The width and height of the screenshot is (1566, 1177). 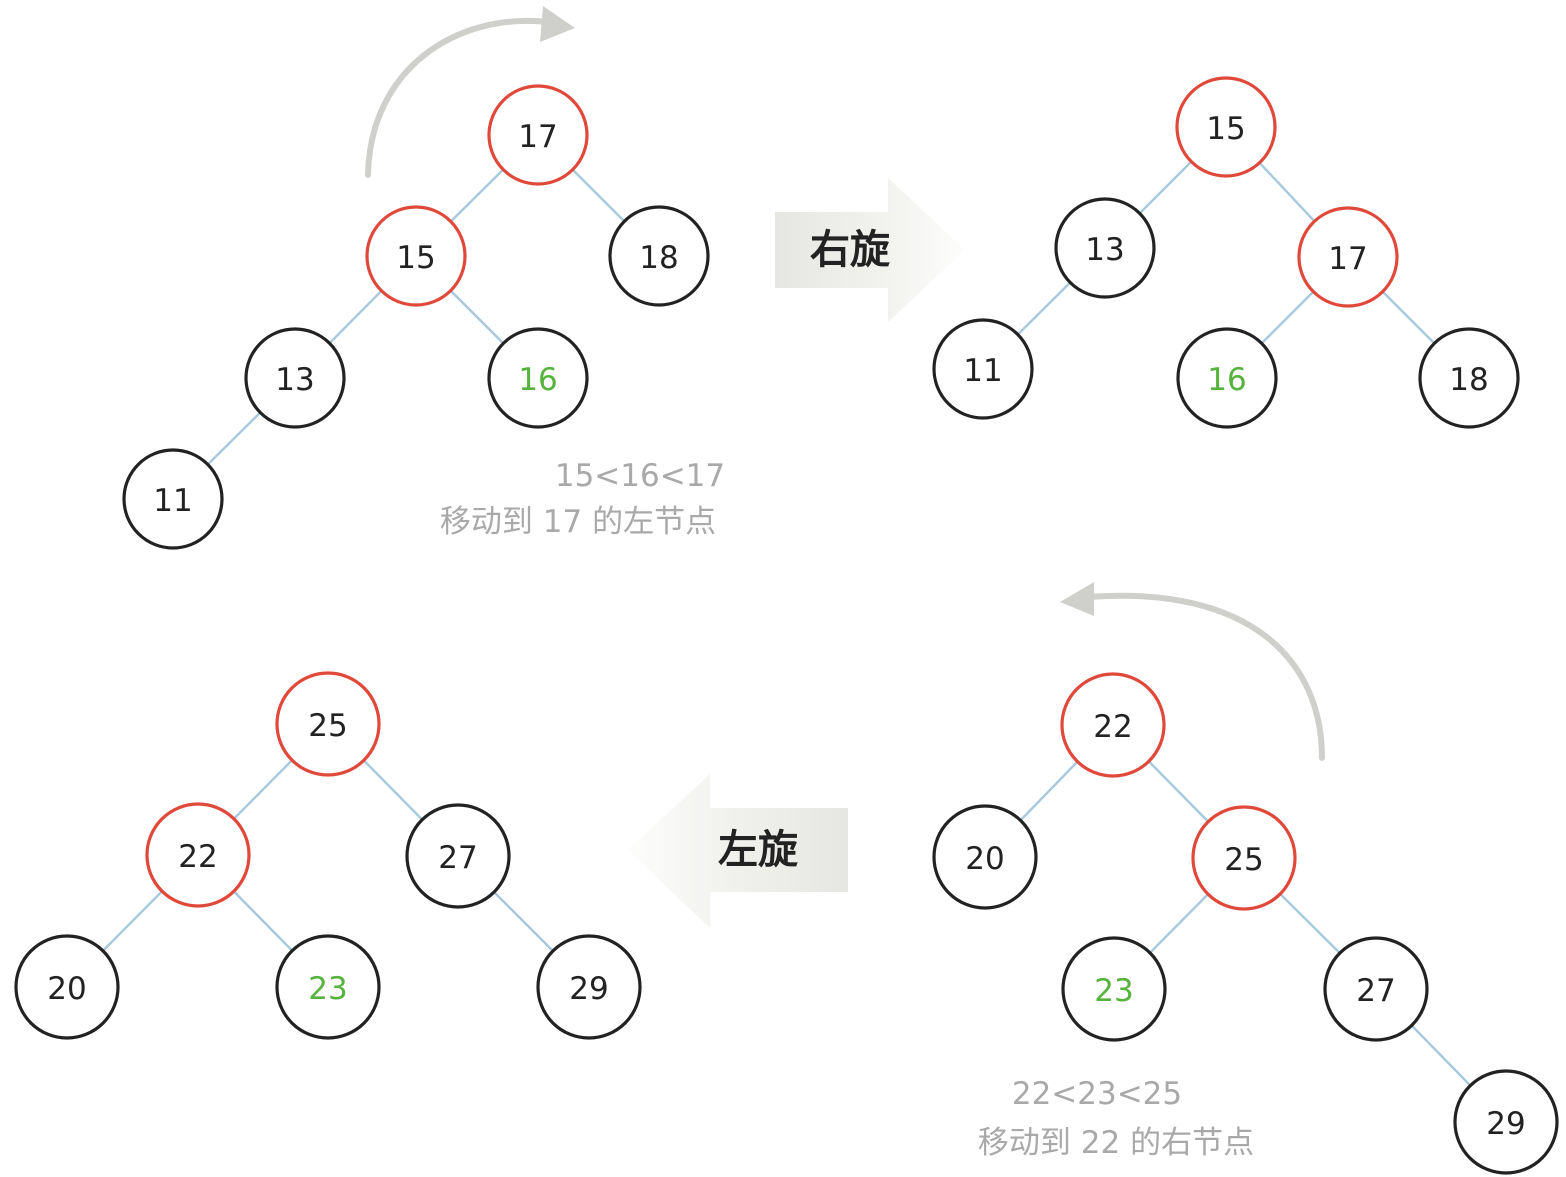 I want to click on right-rotation-after-tree: 15 13 17 11 16 18, so click(x=1226, y=252).